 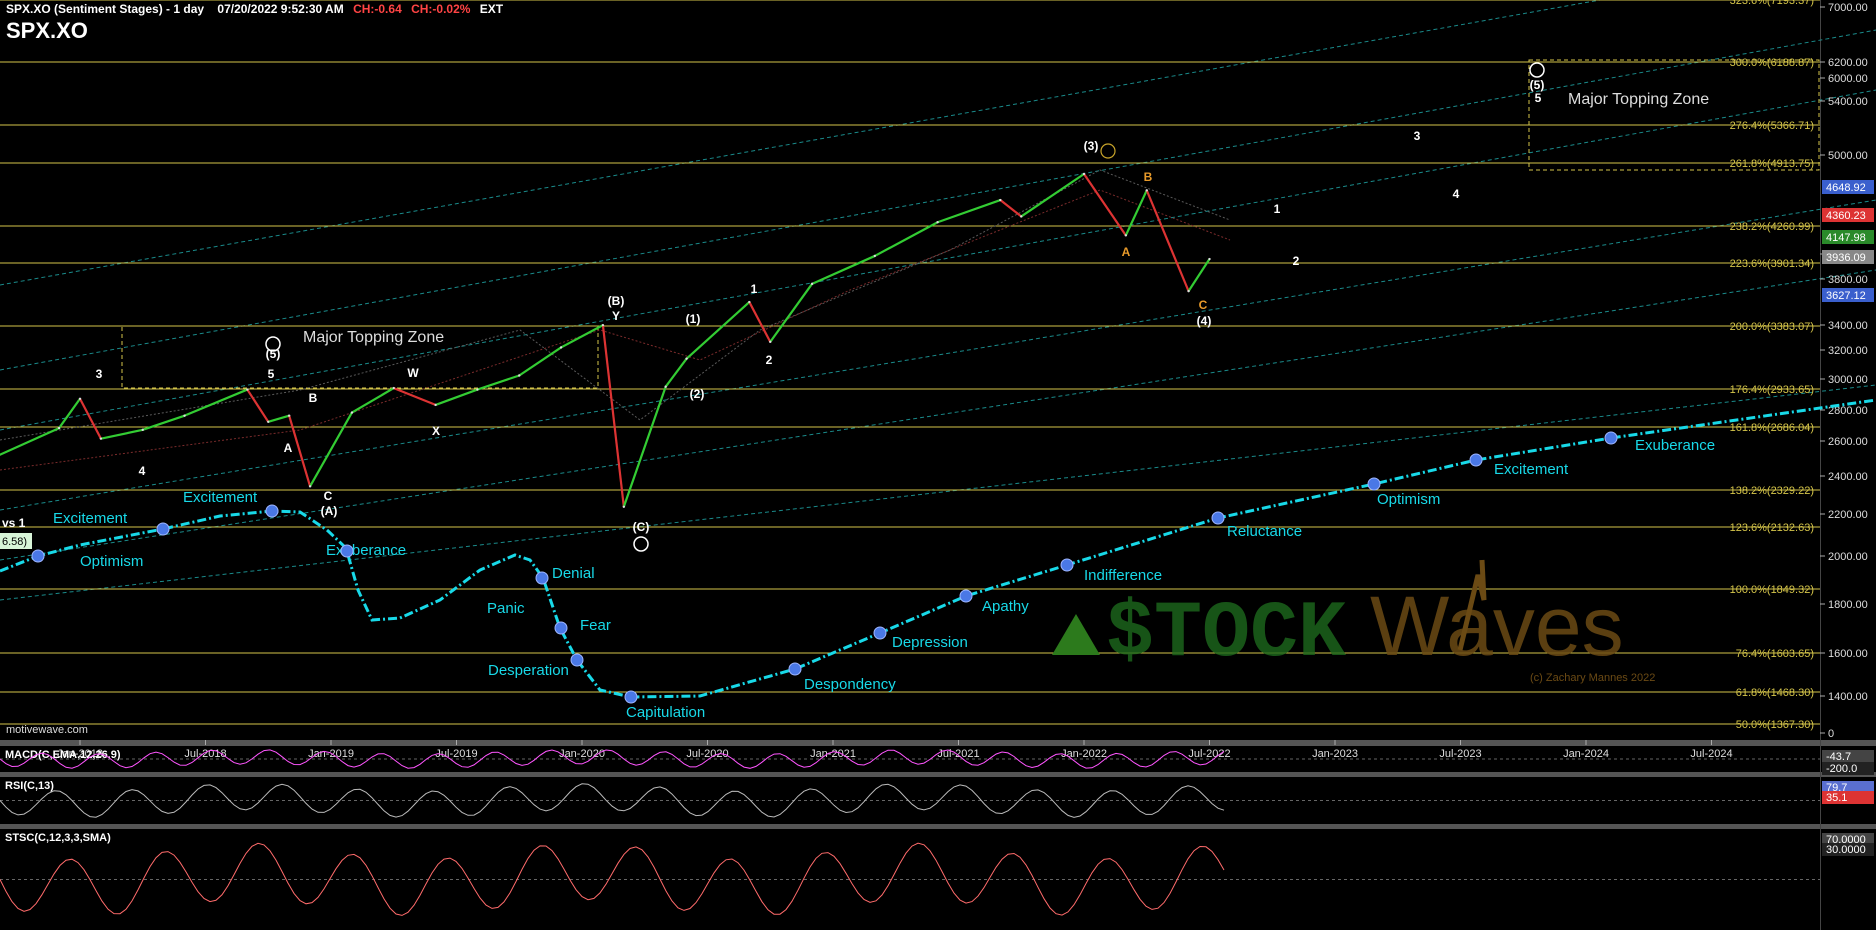 I want to click on time-tick-label: Jul-2024, so click(x=1711, y=754).